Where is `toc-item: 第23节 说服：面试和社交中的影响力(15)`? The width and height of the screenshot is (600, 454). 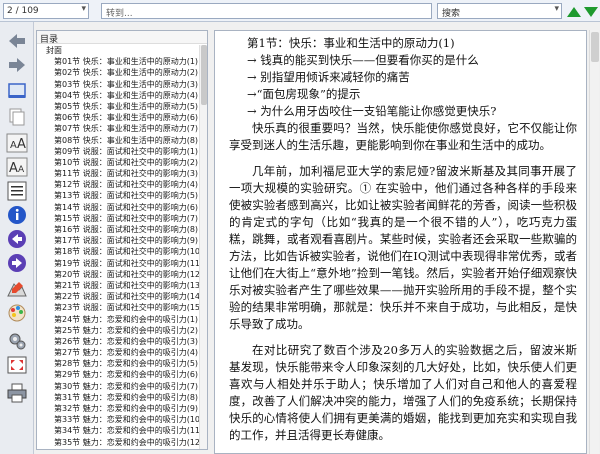 toc-item: 第23节 说服：面试和社交中的影响力(15) is located at coordinates (118, 307).